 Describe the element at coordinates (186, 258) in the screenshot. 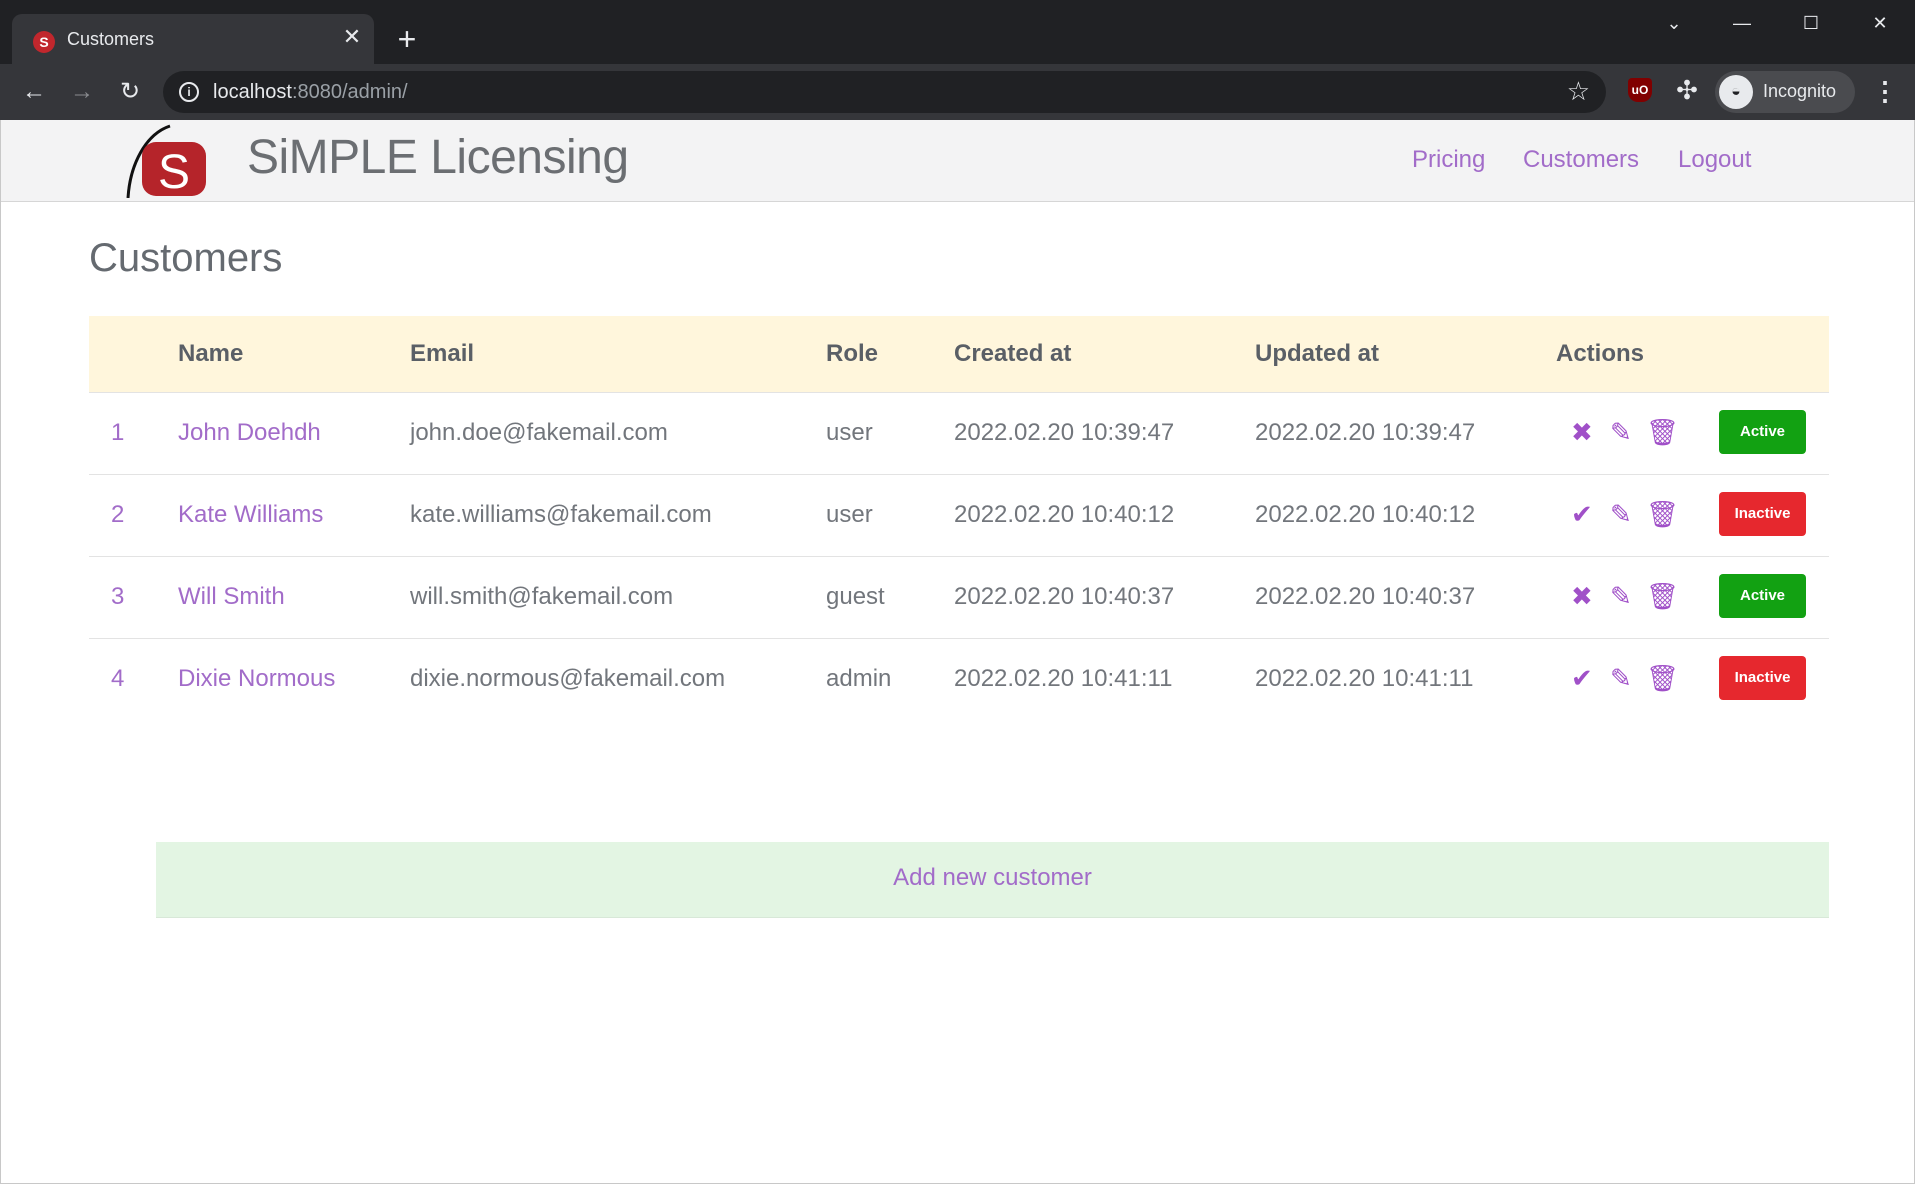

I see `page-title: Customers` at that location.